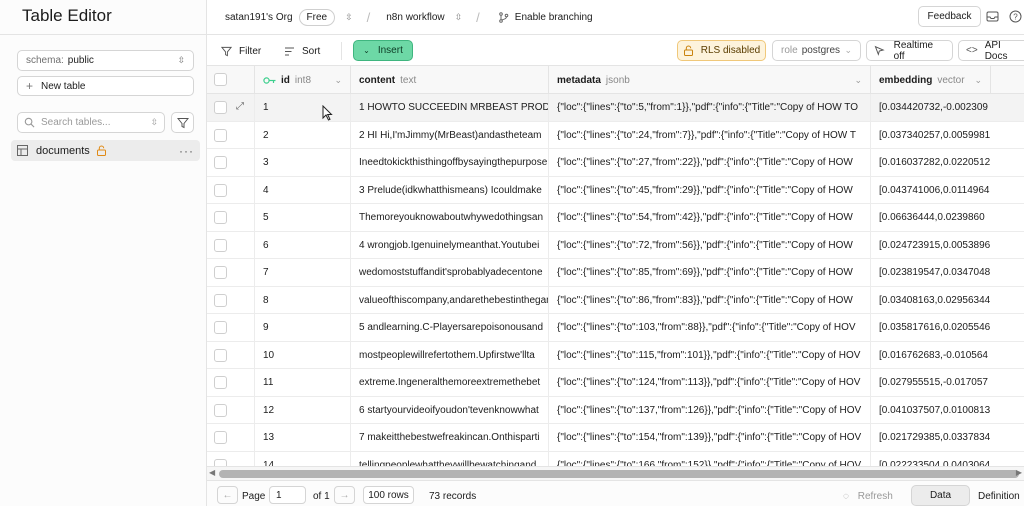  I want to click on cell-id: 8, so click(303, 300).